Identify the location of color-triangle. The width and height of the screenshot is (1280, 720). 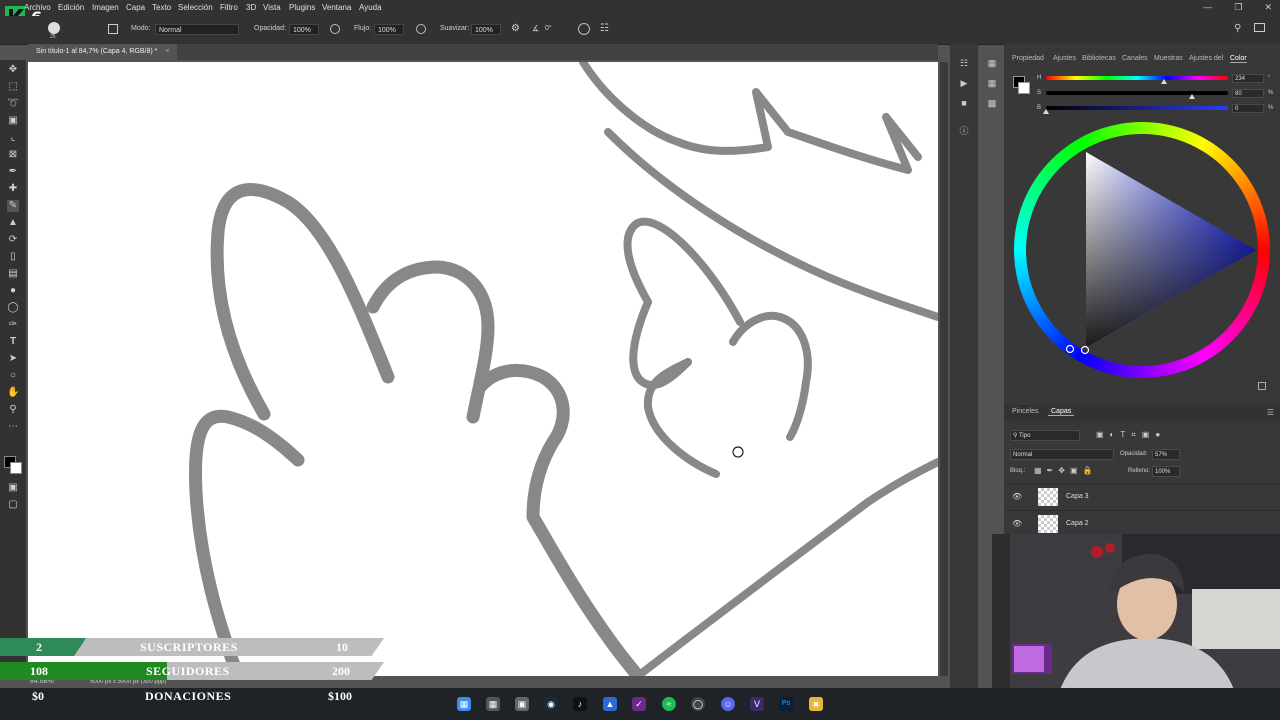
(1142, 250).